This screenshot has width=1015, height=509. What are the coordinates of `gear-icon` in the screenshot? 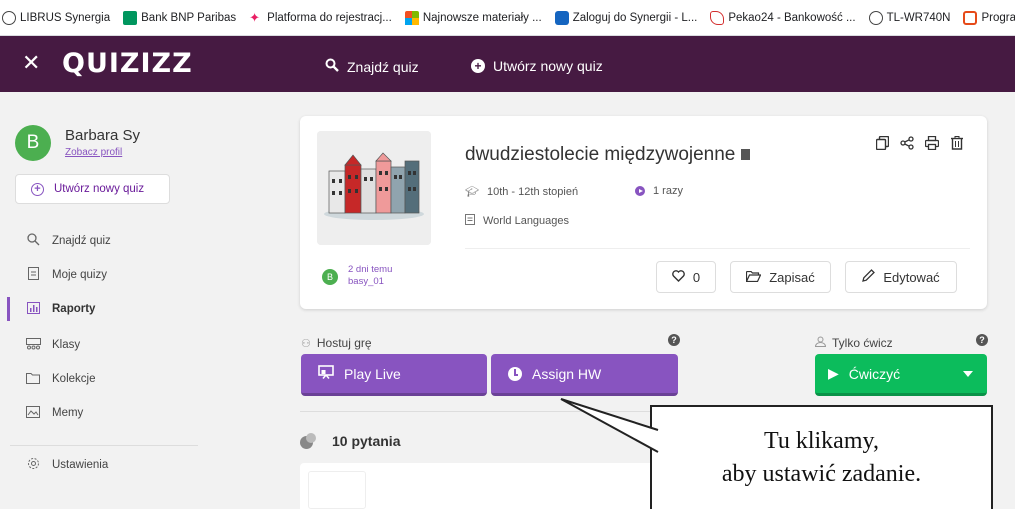 It's located at (33, 465).